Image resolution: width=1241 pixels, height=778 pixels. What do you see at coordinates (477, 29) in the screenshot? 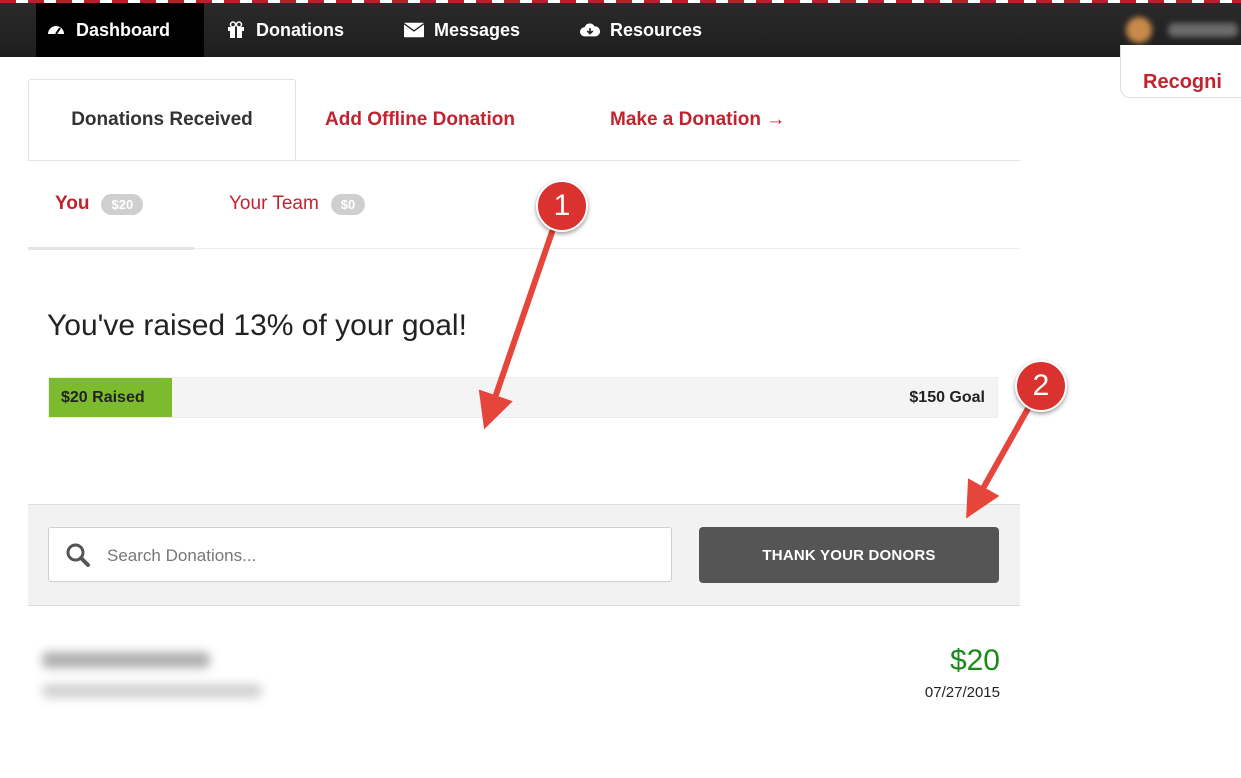
I see `nav-item-label: Messages` at bounding box center [477, 29].